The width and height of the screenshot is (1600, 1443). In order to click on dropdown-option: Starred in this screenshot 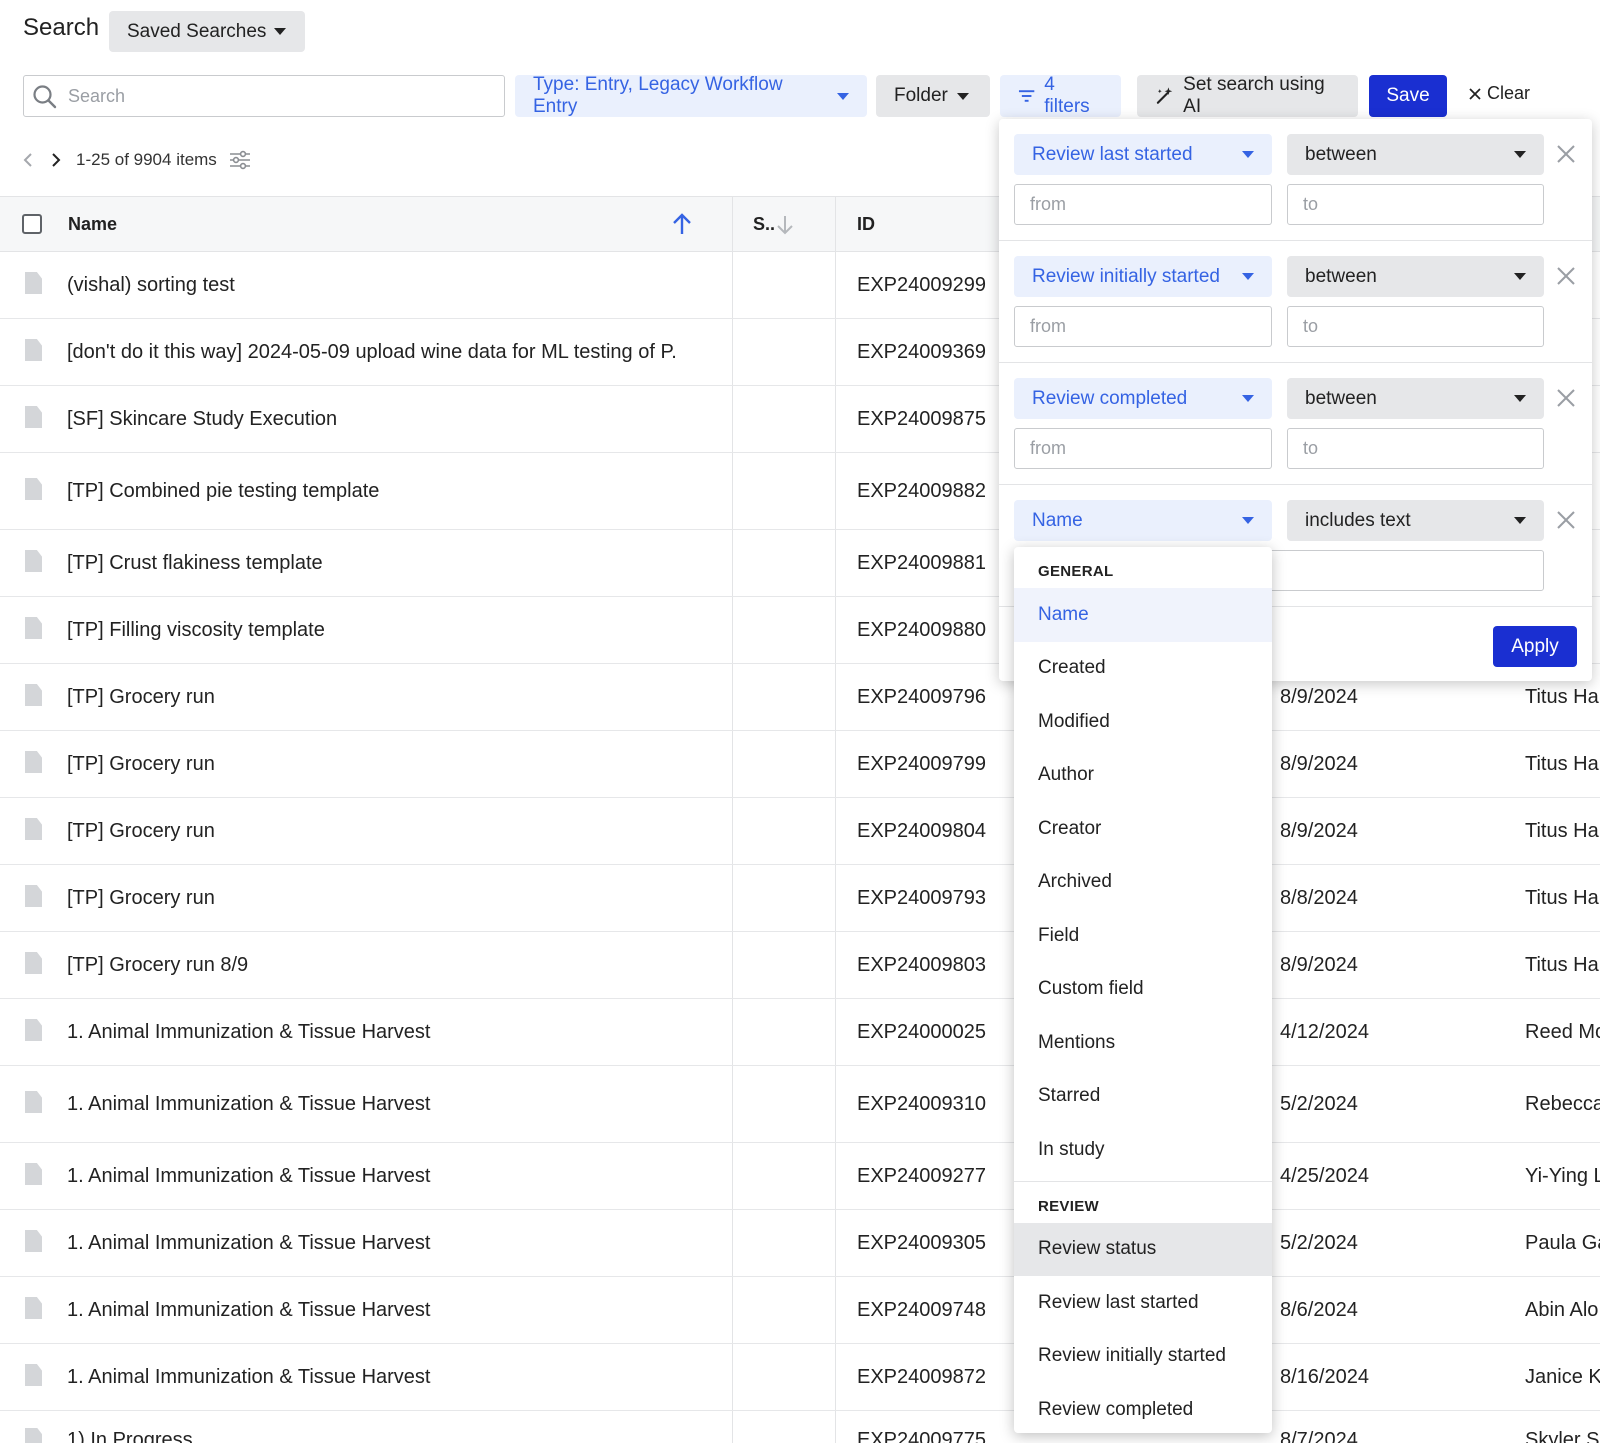, I will do `click(1143, 1097)`.